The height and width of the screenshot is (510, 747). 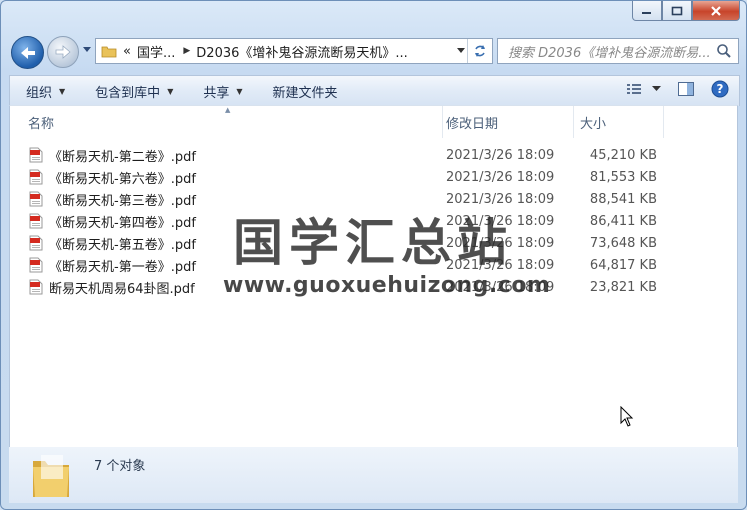 I want to click on file-size: 88,541 KB, so click(x=623, y=199).